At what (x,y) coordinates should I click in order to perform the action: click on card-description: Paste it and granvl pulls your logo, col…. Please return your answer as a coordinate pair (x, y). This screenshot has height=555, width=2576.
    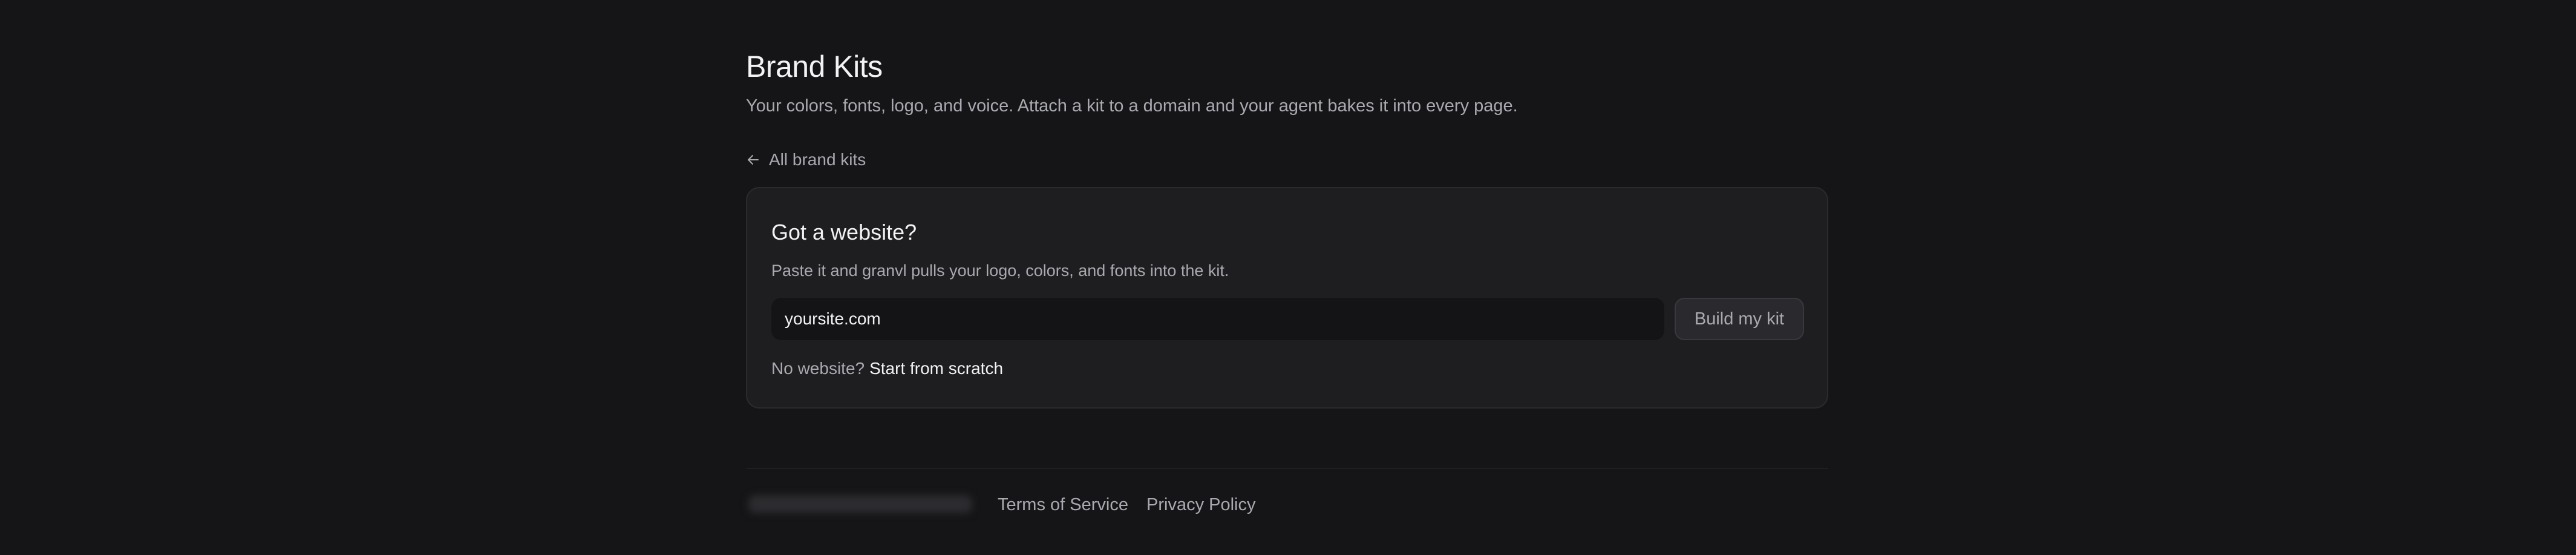
    Looking at the image, I should click on (1000, 270).